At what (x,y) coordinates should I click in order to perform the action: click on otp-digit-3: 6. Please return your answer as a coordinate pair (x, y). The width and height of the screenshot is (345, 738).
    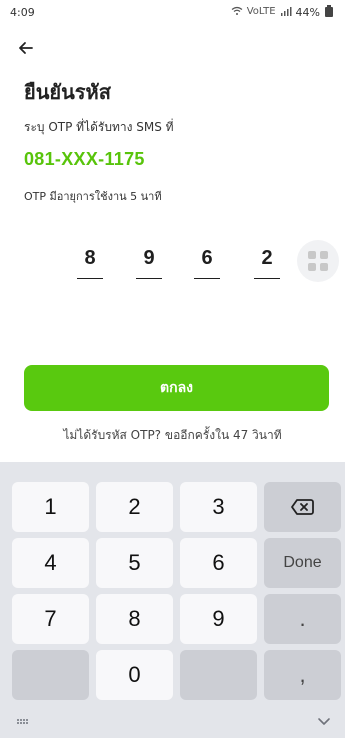
    Looking at the image, I should click on (207, 261).